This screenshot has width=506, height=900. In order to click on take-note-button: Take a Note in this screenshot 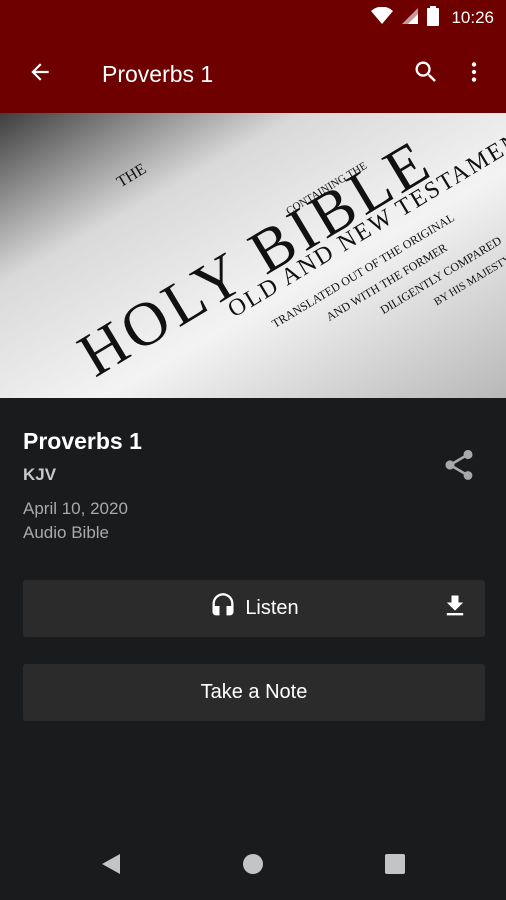, I will do `click(254, 692)`.